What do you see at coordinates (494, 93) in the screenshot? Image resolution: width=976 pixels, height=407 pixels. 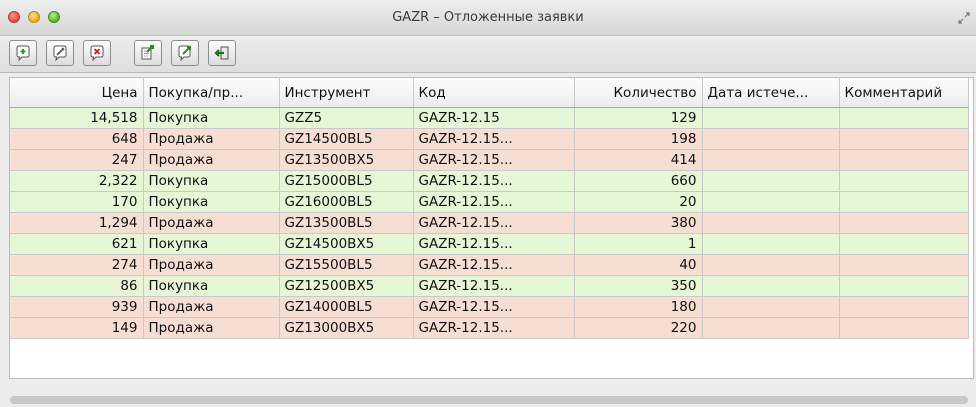 I see `column-header-code: Код` at bounding box center [494, 93].